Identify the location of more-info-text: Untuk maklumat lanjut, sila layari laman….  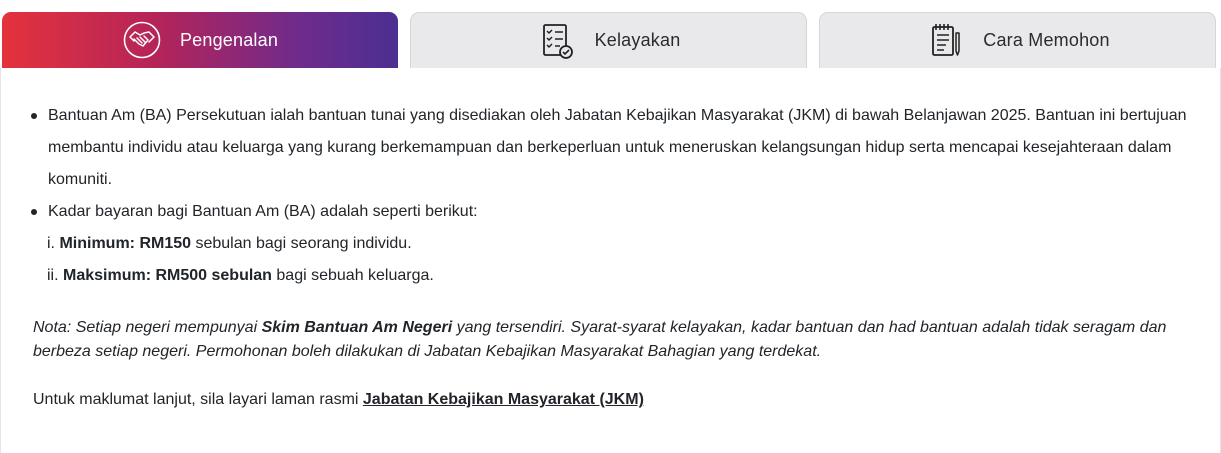
(613, 400).